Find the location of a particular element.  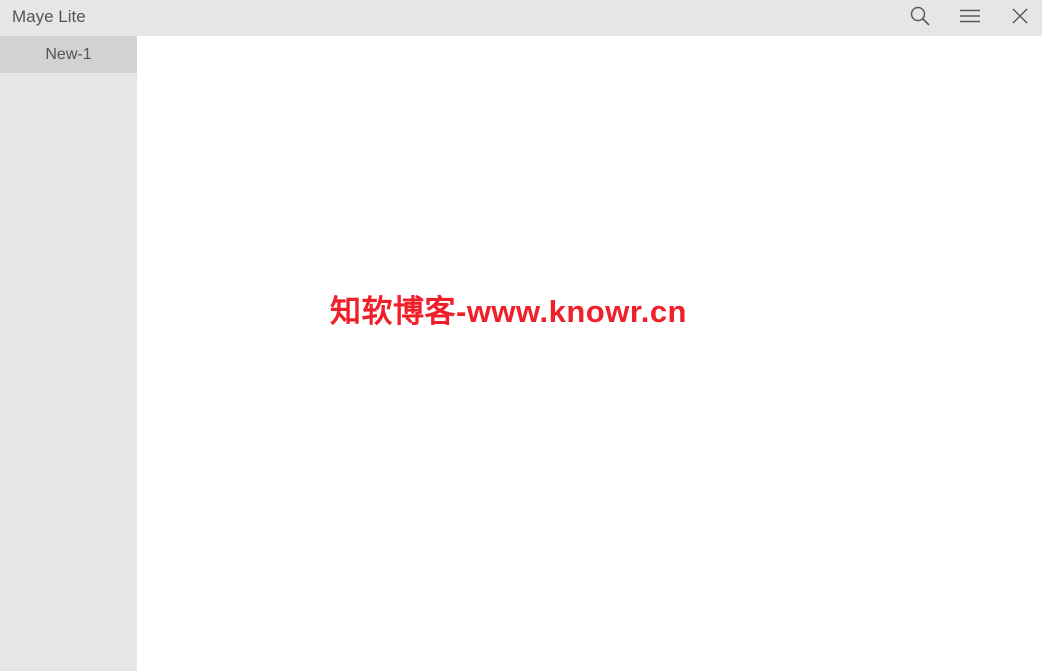

search-button is located at coordinates (920, 16).